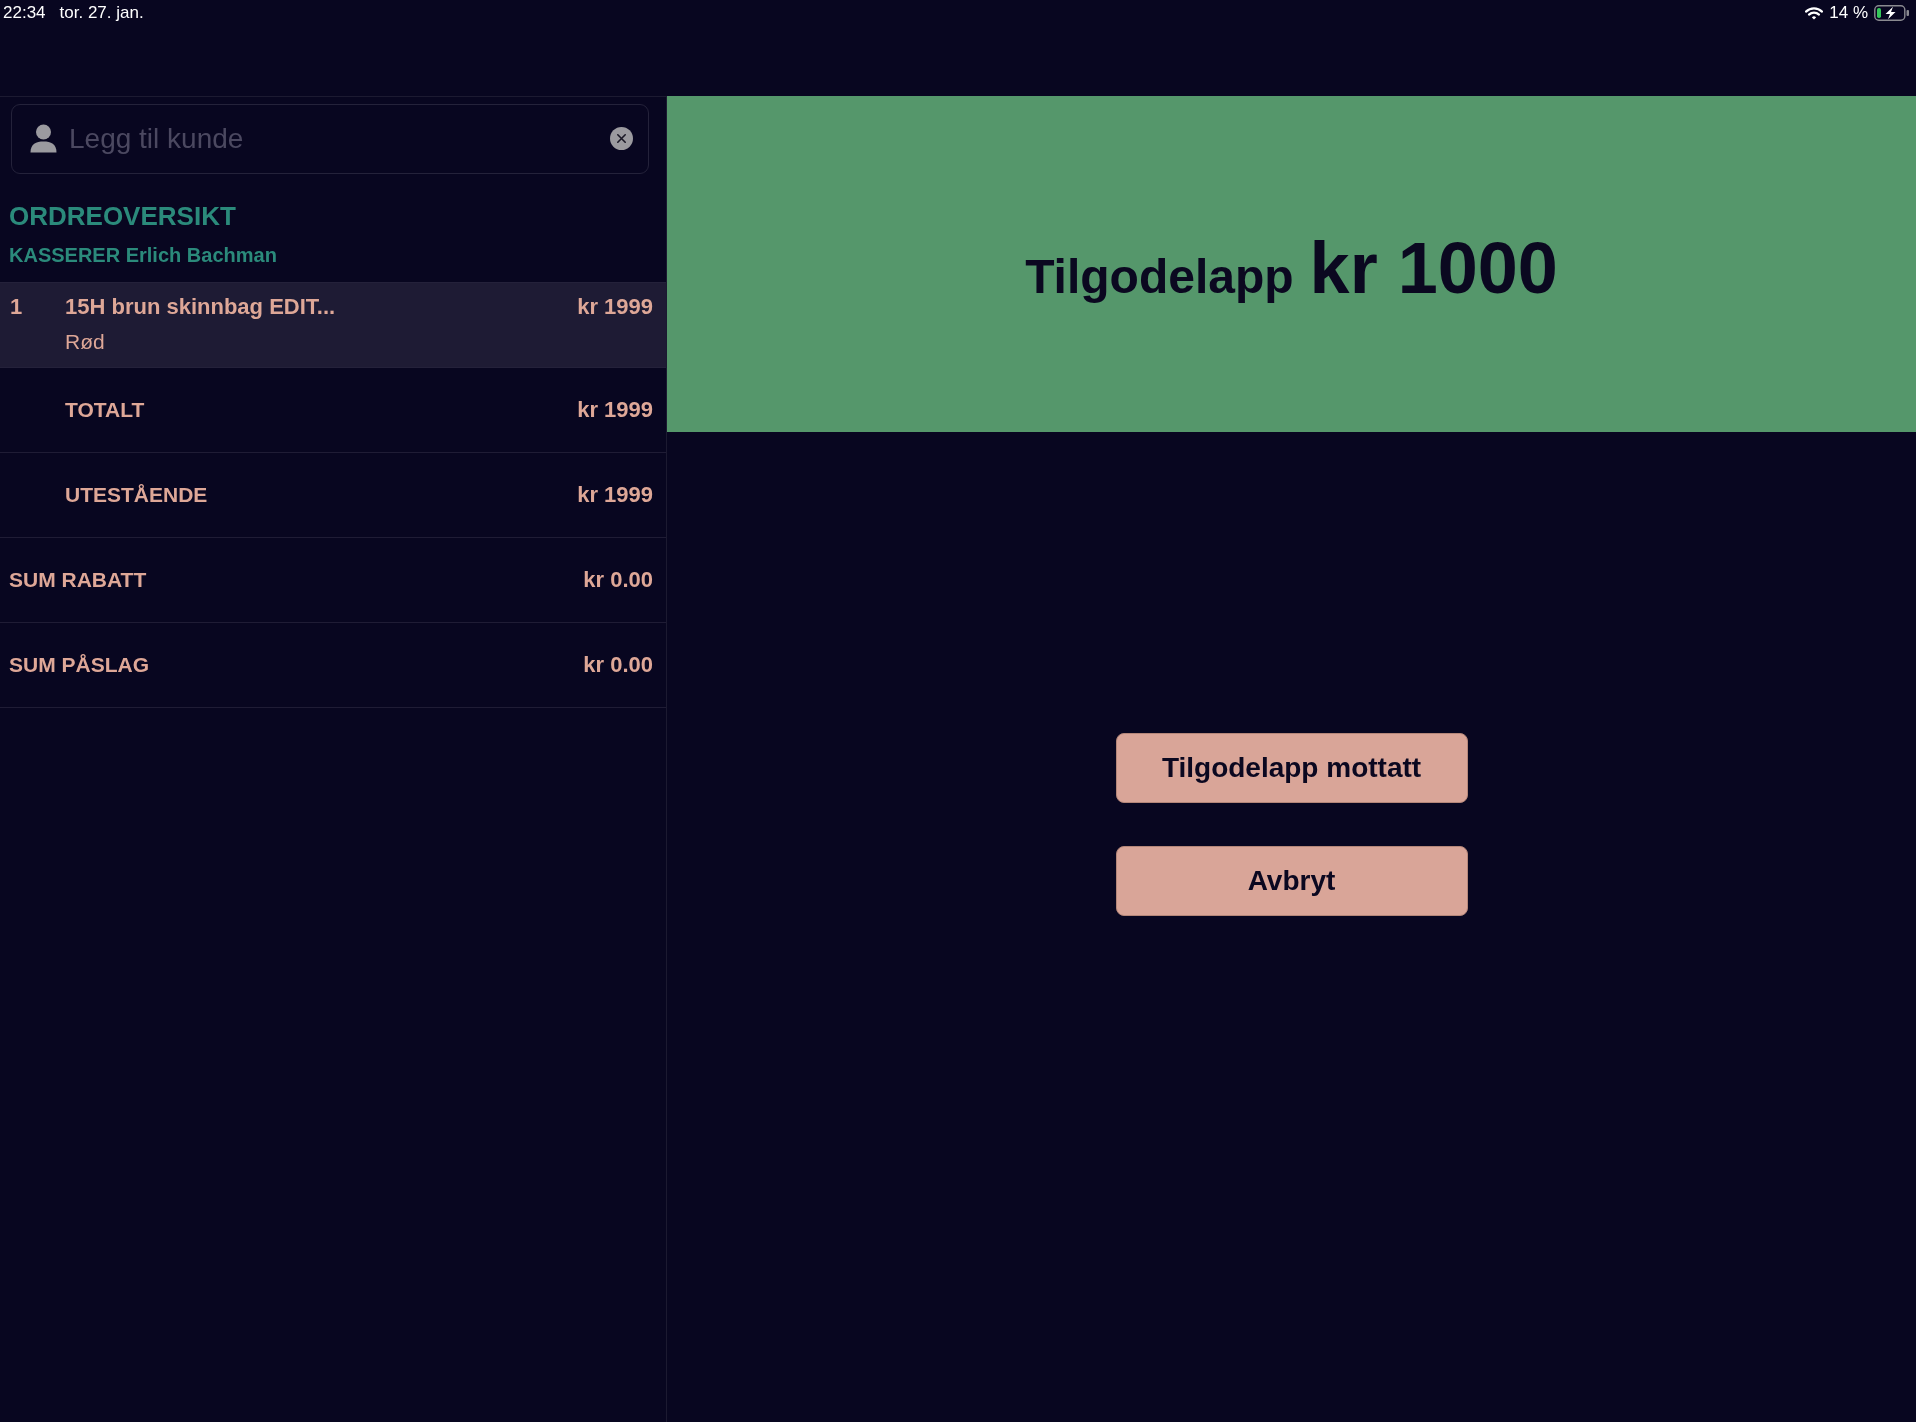 The height and width of the screenshot is (1422, 1916). Describe the element at coordinates (1433, 268) in the screenshot. I see `voucher-amount: kr 1000` at that location.